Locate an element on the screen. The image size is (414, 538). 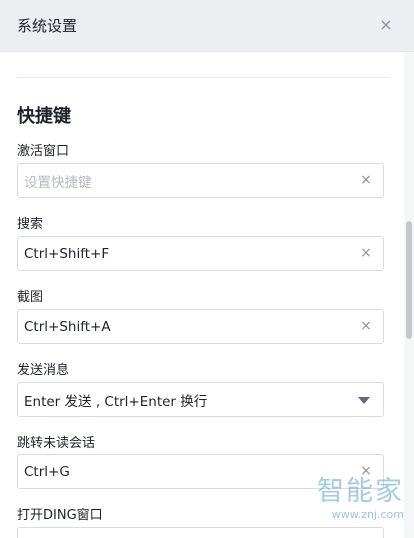
label-open-ding: 打开DING窗口 is located at coordinates (60, 515).